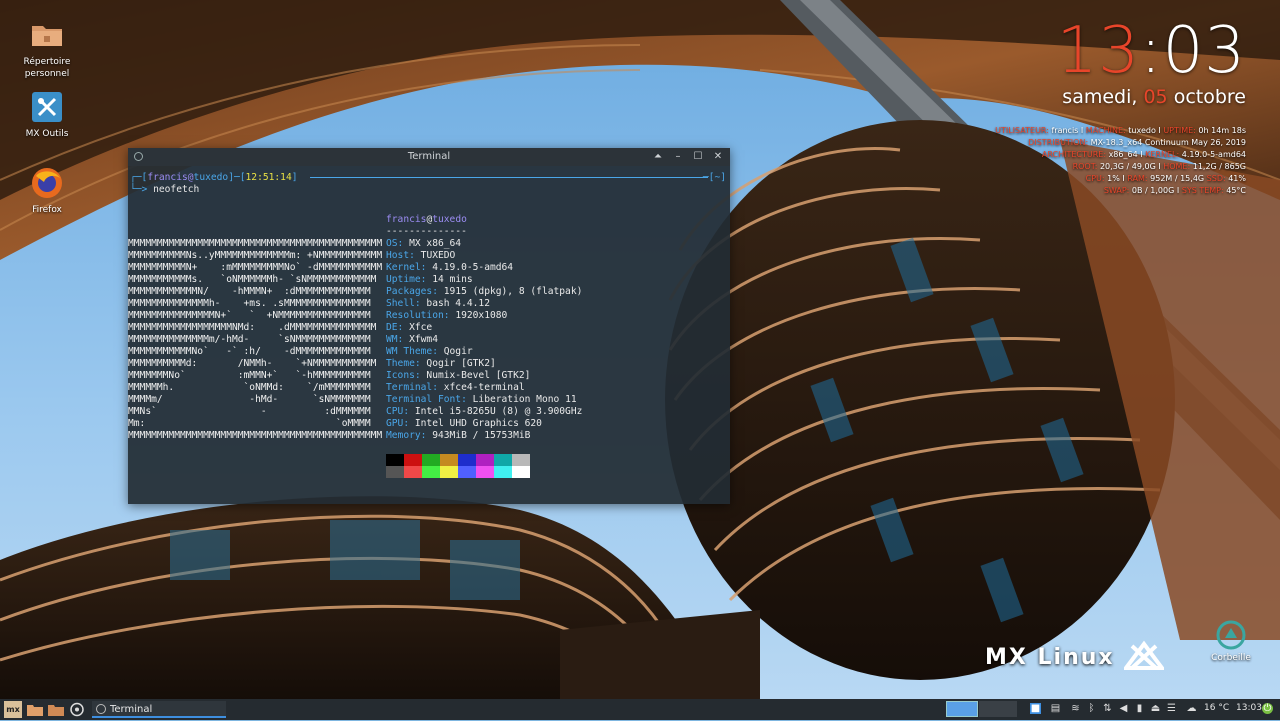 This screenshot has height=721, width=1280. I want to click on desktop-icon-label: Corbeille, so click(1231, 658).